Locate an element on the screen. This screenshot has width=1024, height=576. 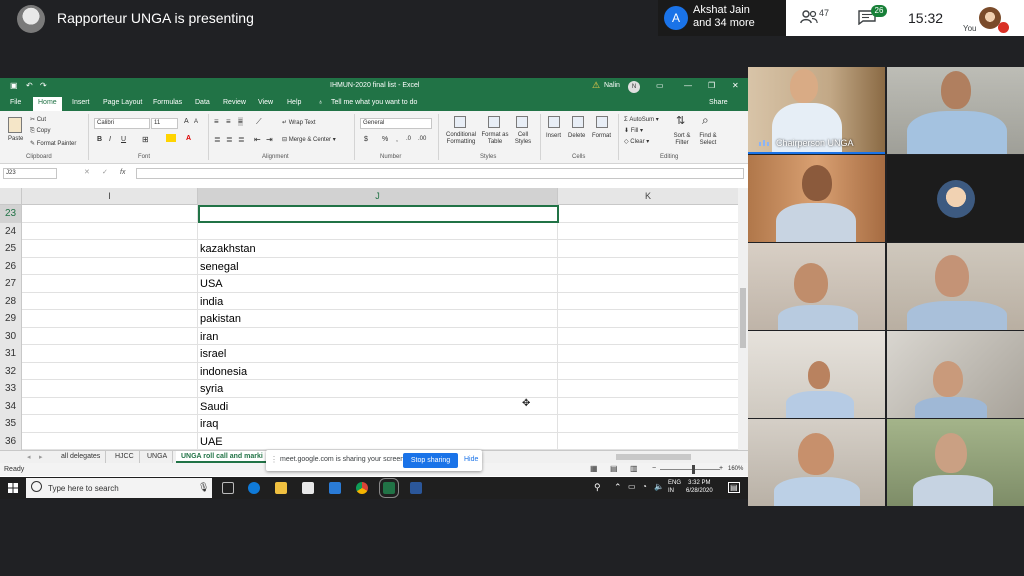
autosum-button: Σ AutoSum ▾ is located at coordinates (641, 119).